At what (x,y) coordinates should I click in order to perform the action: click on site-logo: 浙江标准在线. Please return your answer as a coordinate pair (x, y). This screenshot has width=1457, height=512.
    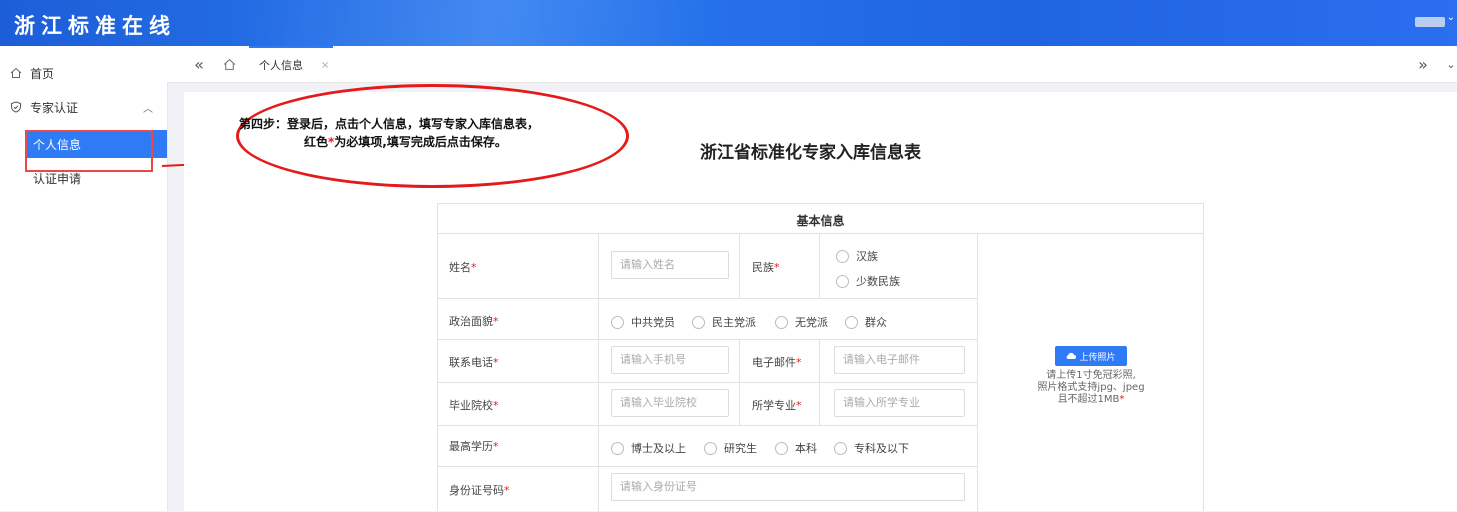
    Looking at the image, I should click on (95, 25).